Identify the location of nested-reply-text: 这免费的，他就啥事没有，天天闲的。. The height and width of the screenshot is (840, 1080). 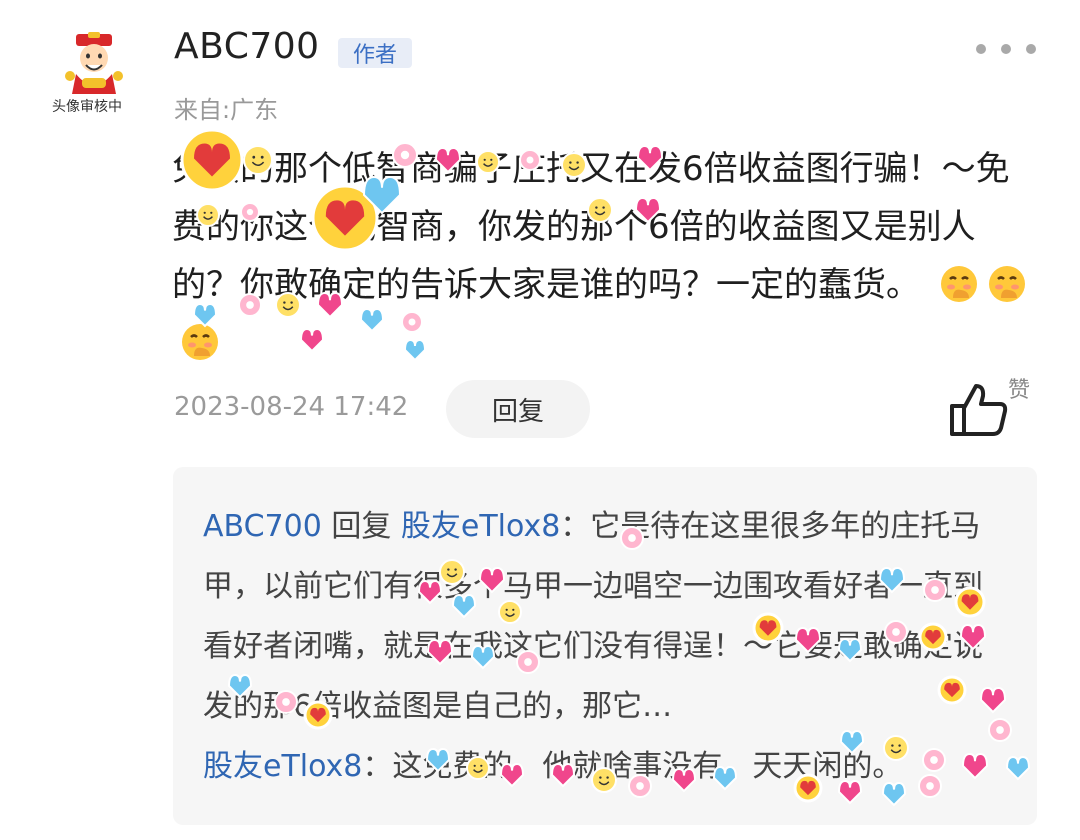
(647, 766).